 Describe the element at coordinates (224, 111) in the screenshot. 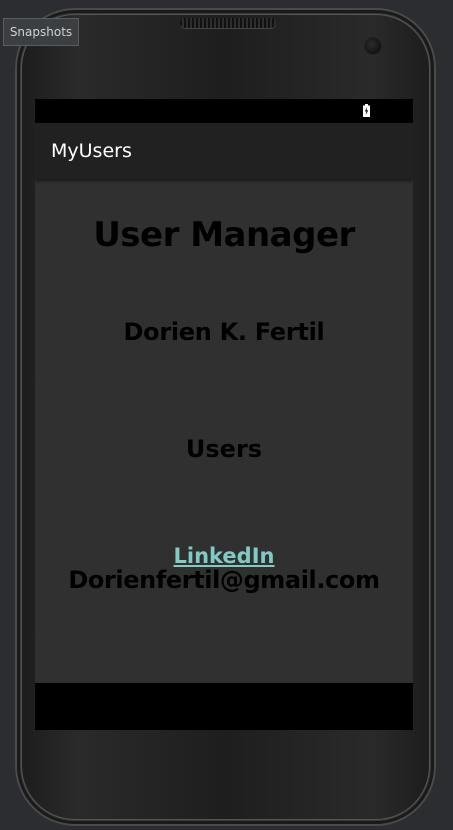

I see `status-bar` at that location.